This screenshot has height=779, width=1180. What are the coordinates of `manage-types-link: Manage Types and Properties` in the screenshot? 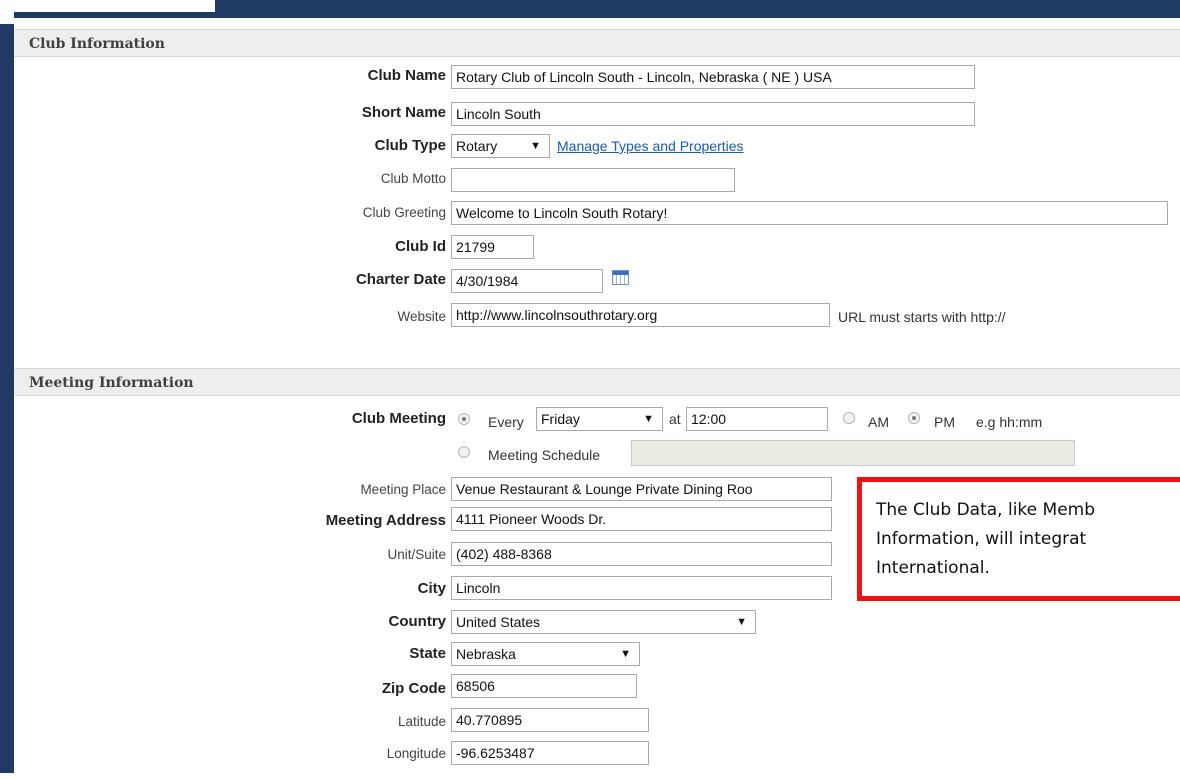 It's located at (650, 146).